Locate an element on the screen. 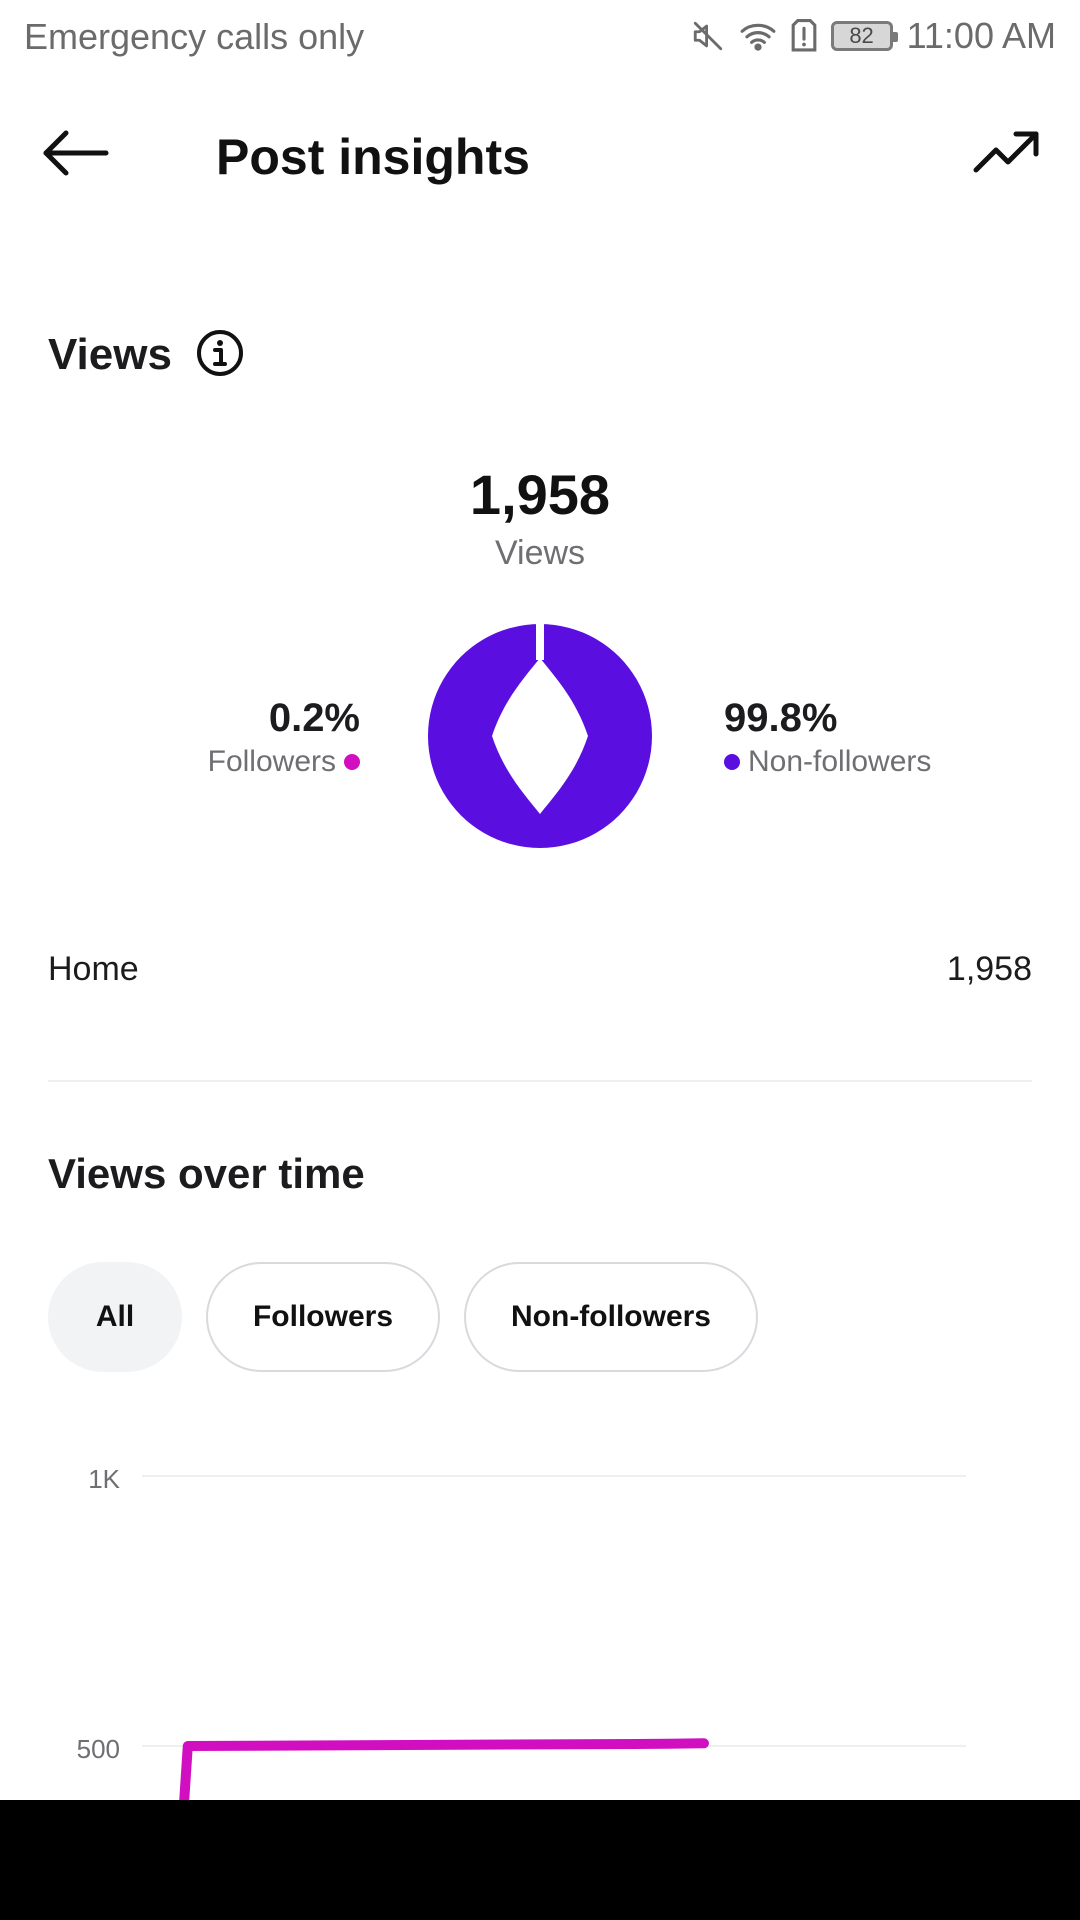  info-icon is located at coordinates (220, 355).